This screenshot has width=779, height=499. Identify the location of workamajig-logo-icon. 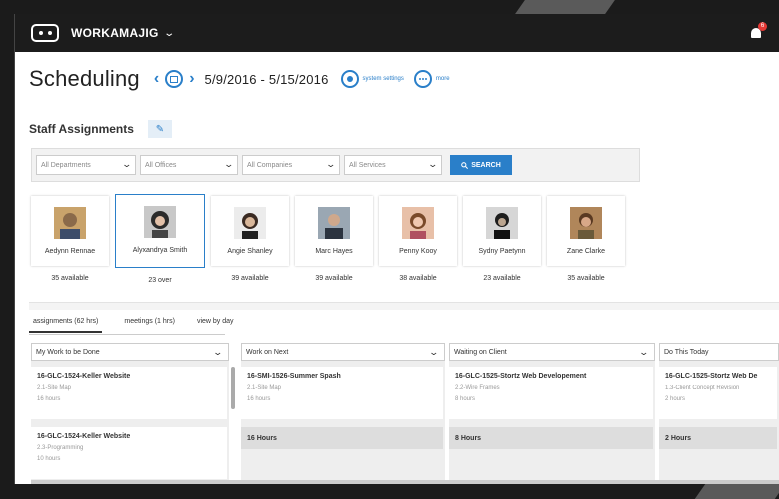
(45, 33).